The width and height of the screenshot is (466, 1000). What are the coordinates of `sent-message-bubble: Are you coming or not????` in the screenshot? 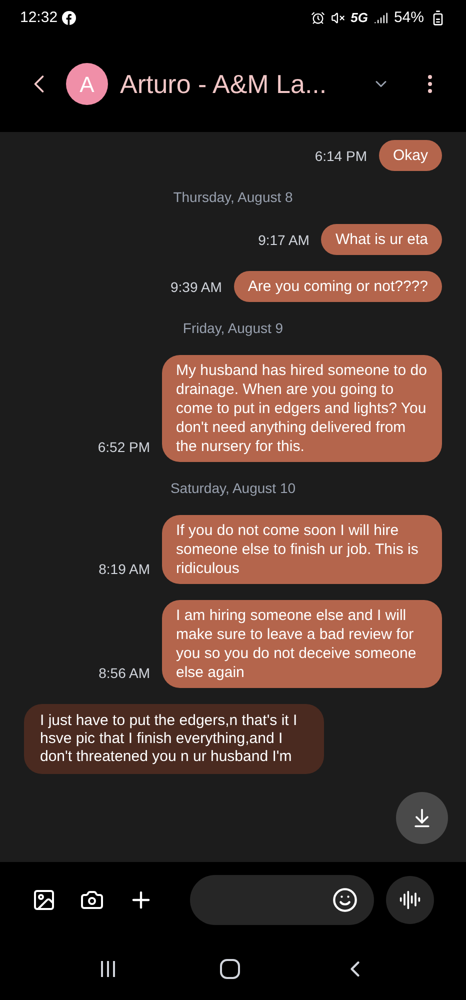 It's located at (338, 286).